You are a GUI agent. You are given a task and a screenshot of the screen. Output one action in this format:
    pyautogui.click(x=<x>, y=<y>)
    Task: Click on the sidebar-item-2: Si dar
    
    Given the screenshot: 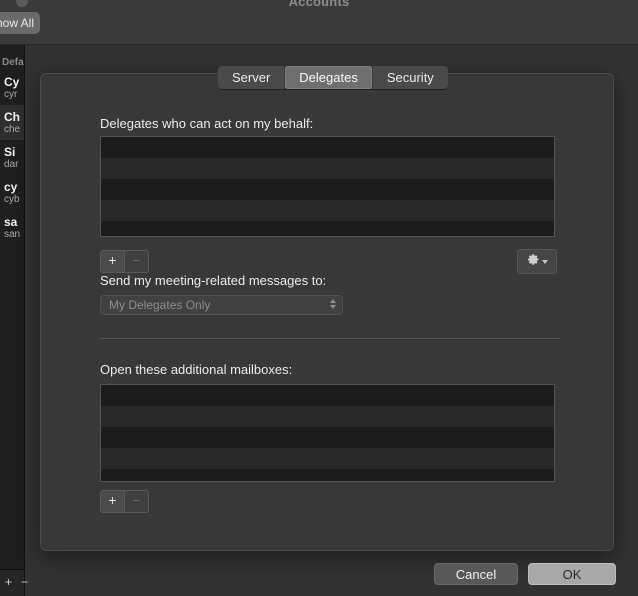 What is the action you would take?
    pyautogui.click(x=12, y=157)
    